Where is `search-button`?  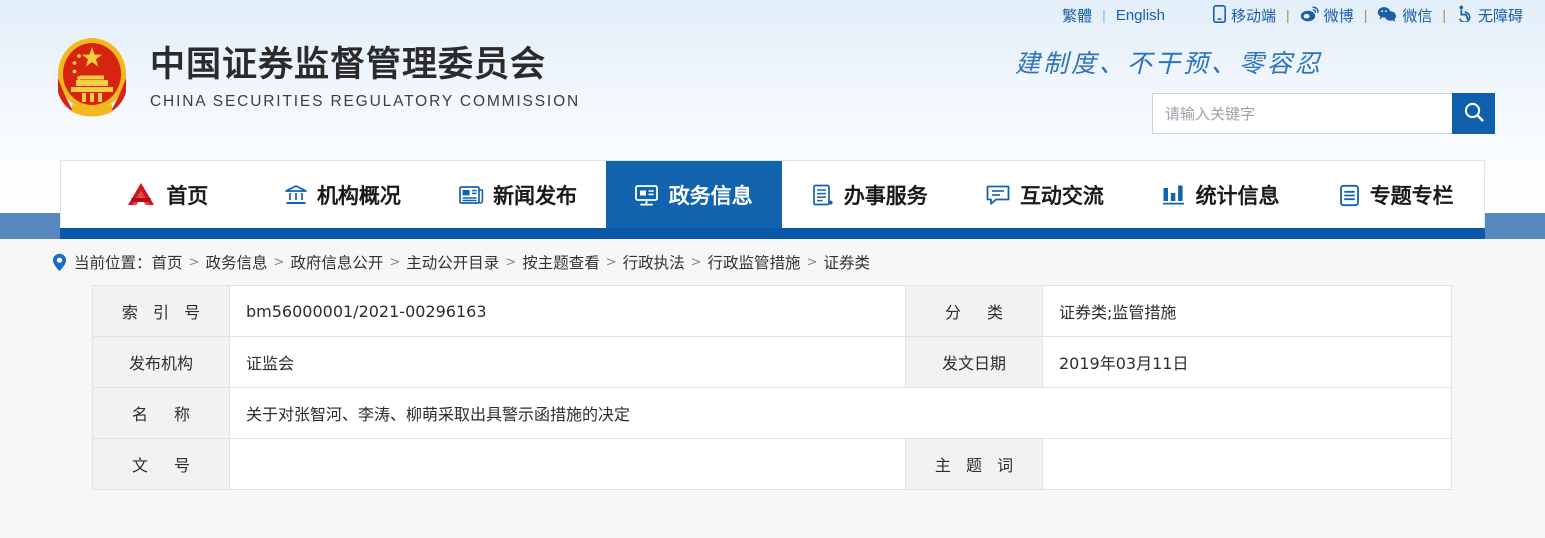
search-button is located at coordinates (1473, 113).